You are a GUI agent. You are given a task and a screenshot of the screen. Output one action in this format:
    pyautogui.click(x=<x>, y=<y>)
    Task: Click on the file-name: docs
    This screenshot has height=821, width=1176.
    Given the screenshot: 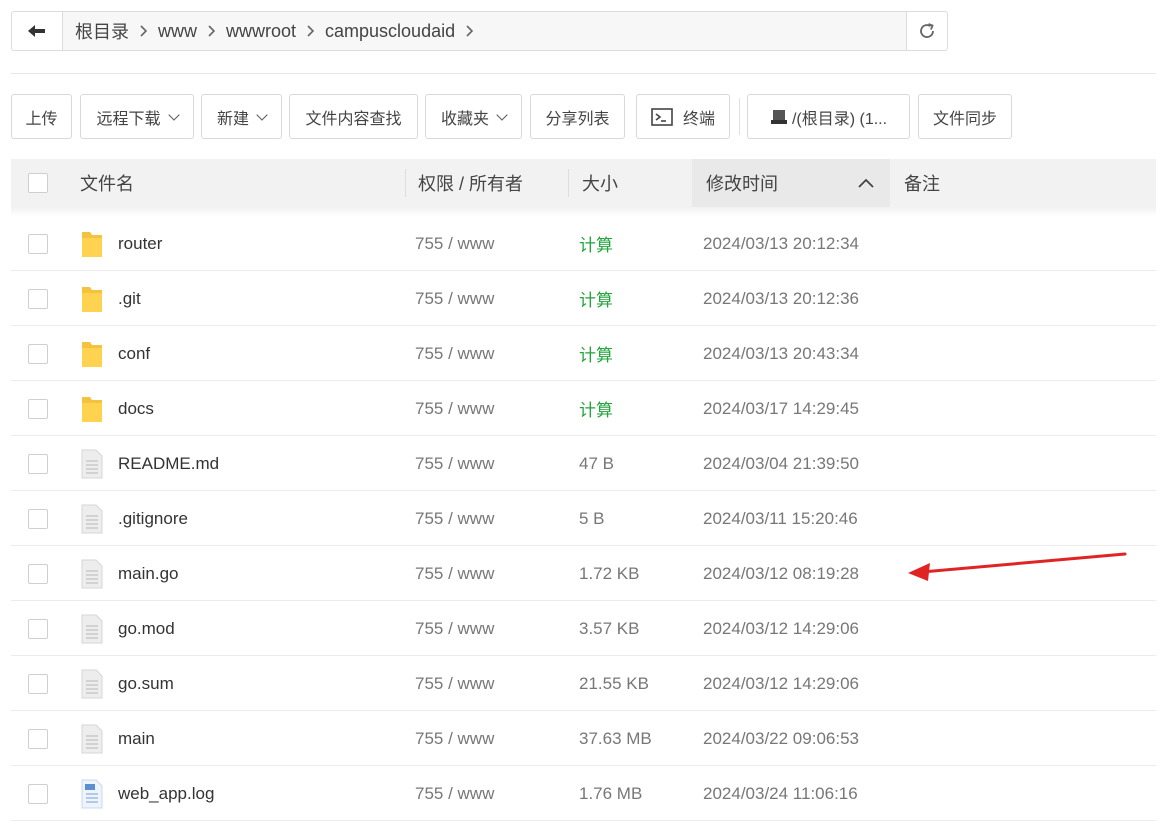 What is the action you would take?
    pyautogui.click(x=136, y=408)
    